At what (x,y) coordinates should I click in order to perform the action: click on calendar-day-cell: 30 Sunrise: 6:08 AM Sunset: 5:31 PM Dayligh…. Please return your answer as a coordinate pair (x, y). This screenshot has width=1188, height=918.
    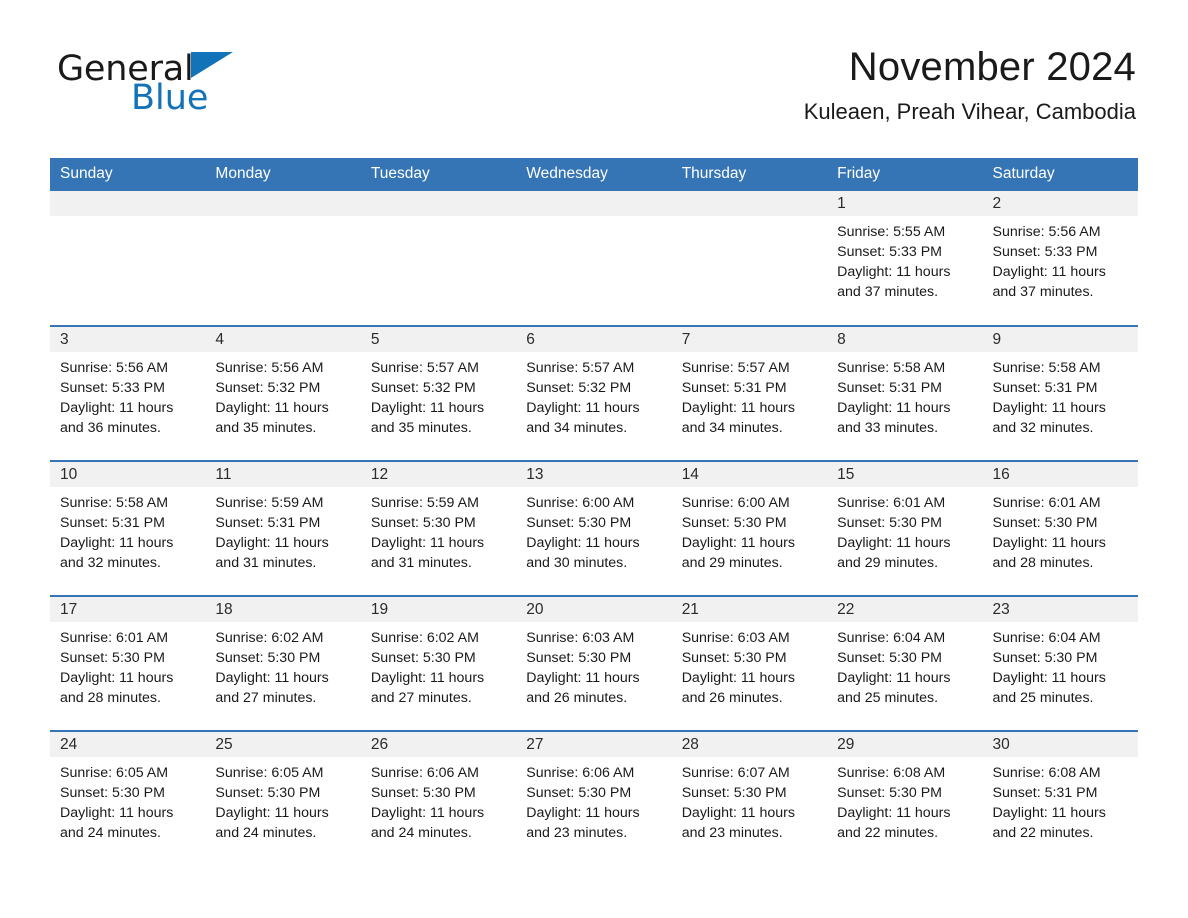
    Looking at the image, I should click on (1060, 798).